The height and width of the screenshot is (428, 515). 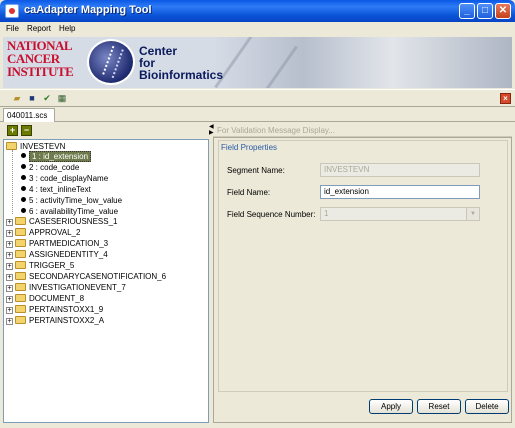 I want to click on reset-button: Reset, so click(x=439, y=406).